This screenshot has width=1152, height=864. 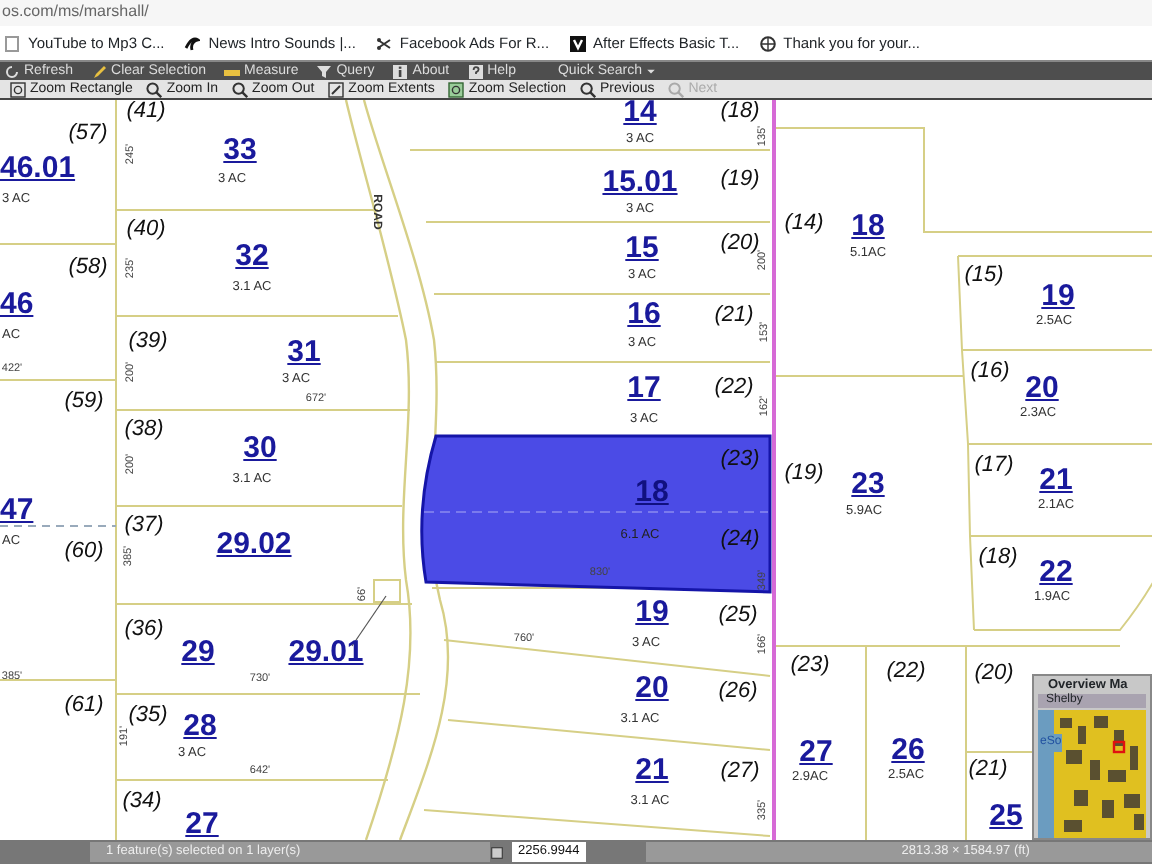 What do you see at coordinates (17, 304) in the screenshot?
I see `parcel-number-link: 46` at bounding box center [17, 304].